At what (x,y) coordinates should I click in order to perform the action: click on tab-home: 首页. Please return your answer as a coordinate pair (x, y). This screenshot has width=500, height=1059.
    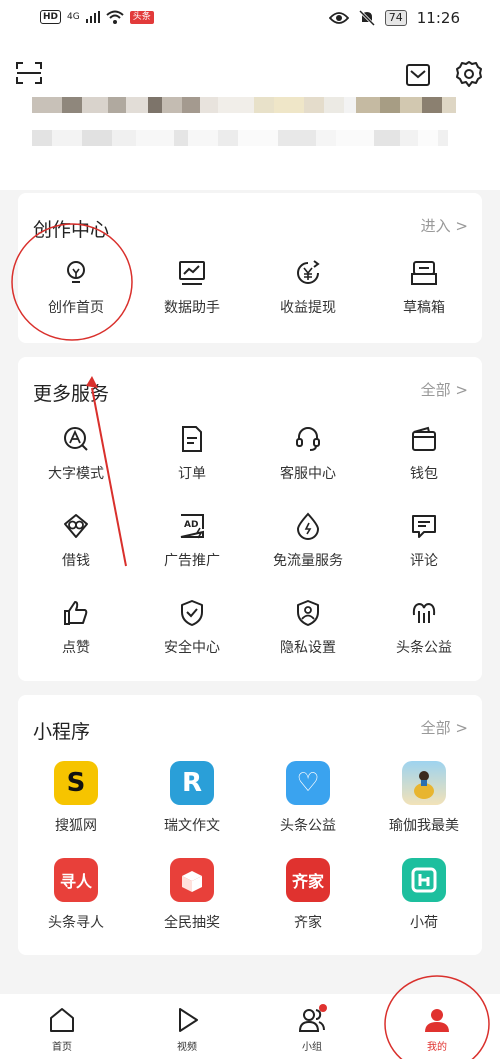
    Looking at the image, I should click on (62, 1029).